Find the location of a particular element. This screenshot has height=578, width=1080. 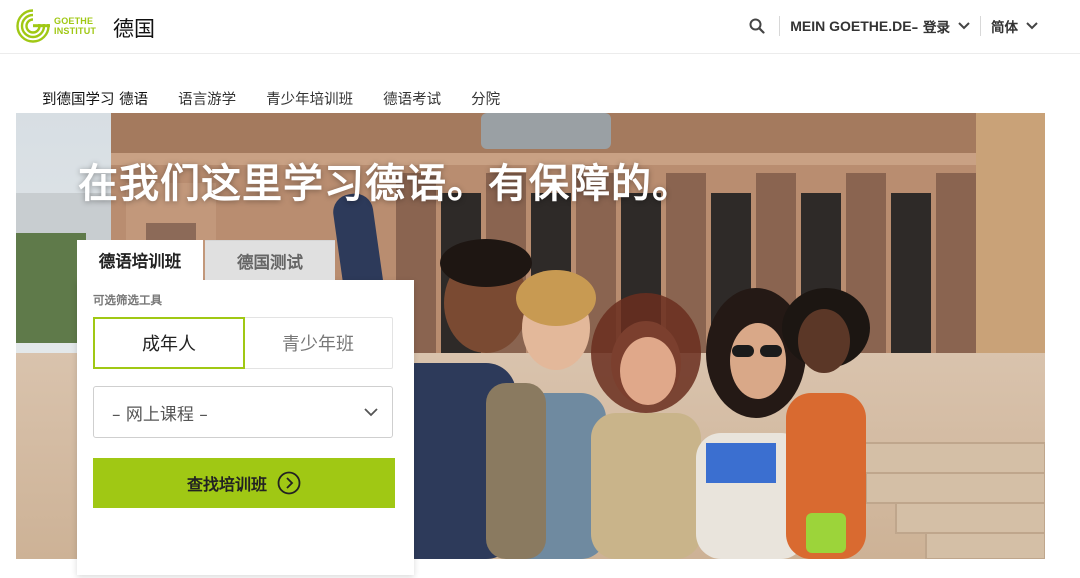

search-icon is located at coordinates (757, 26).